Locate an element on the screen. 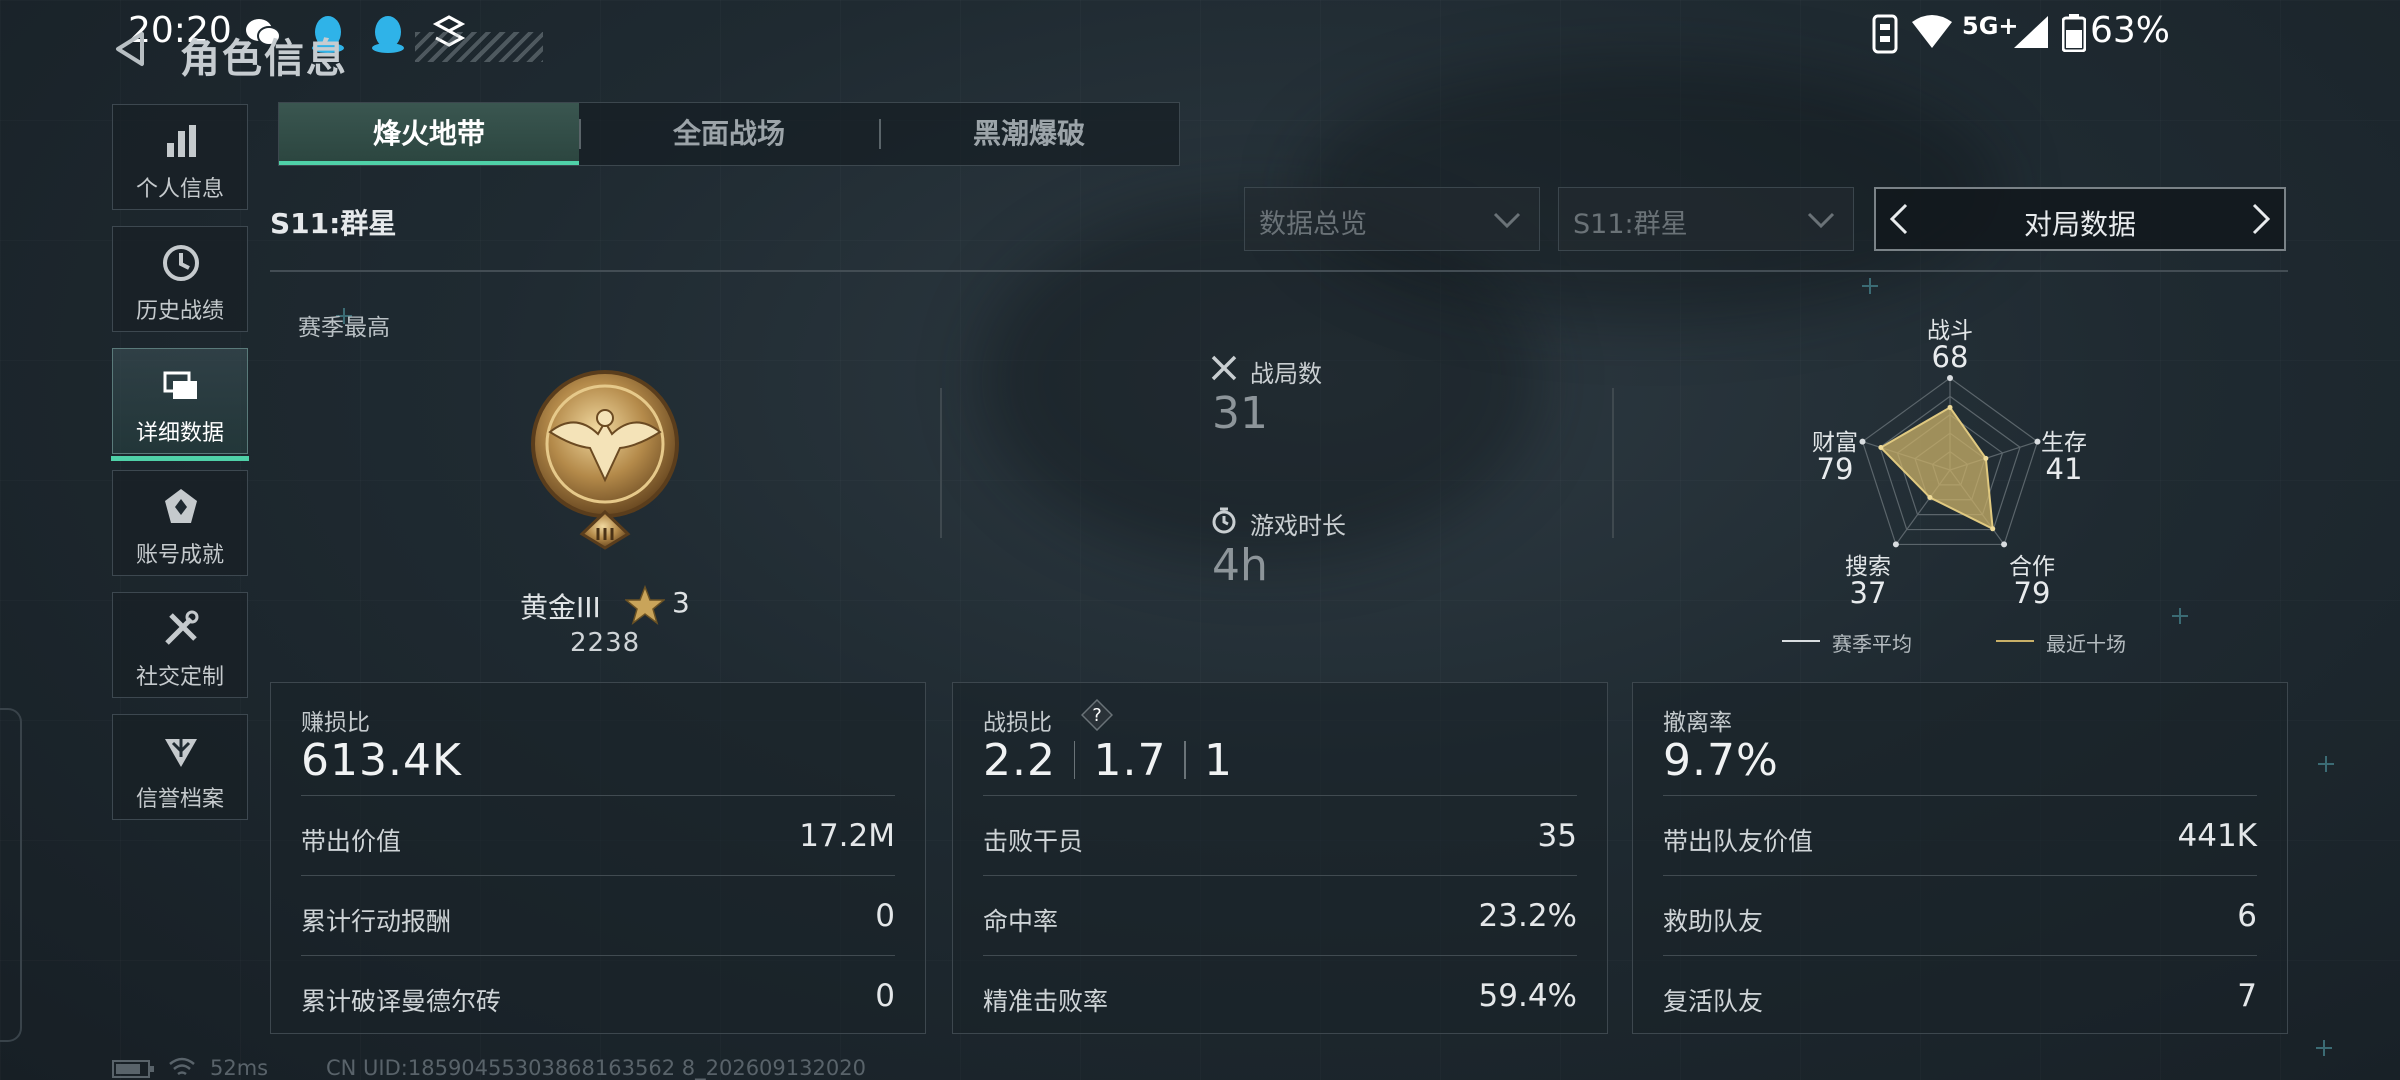 Image resolution: width=2400 pixels, height=1080 pixels. radar-axis-value: 41 is located at coordinates (2064, 469).